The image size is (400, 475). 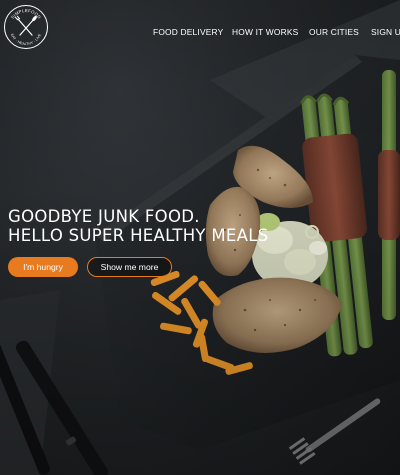 What do you see at coordinates (188, 32) in the screenshot?
I see `nav-item-food-delivery: FOOD DELIVERY` at bounding box center [188, 32].